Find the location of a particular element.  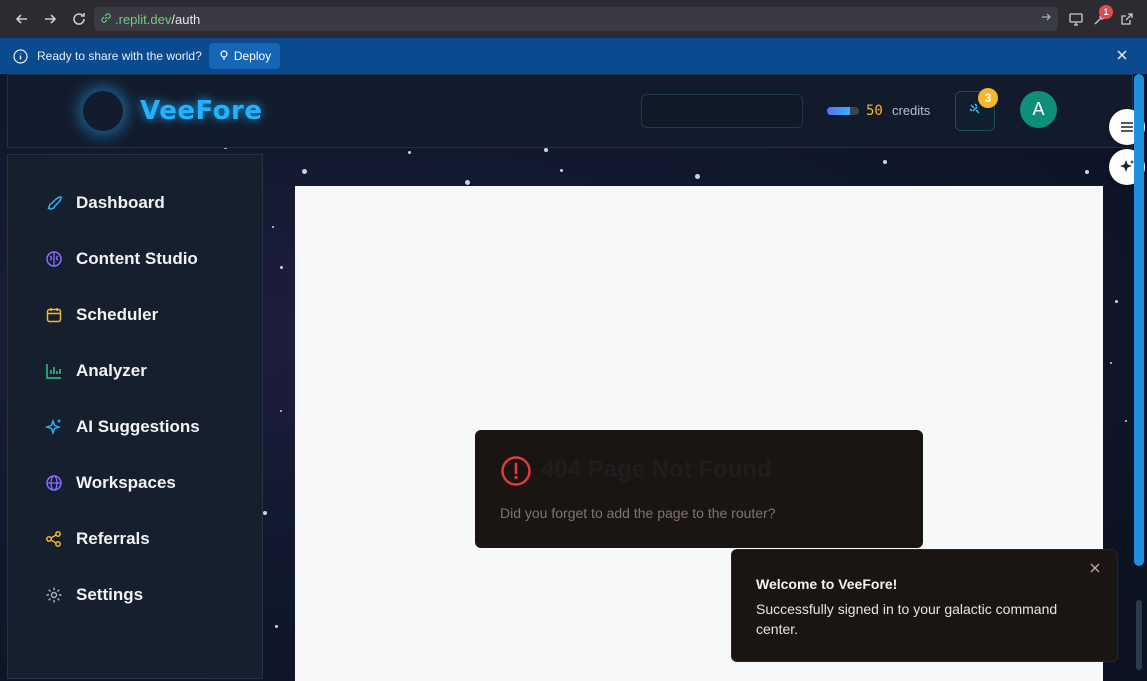

go-arrow-icon is located at coordinates (1046, 18).